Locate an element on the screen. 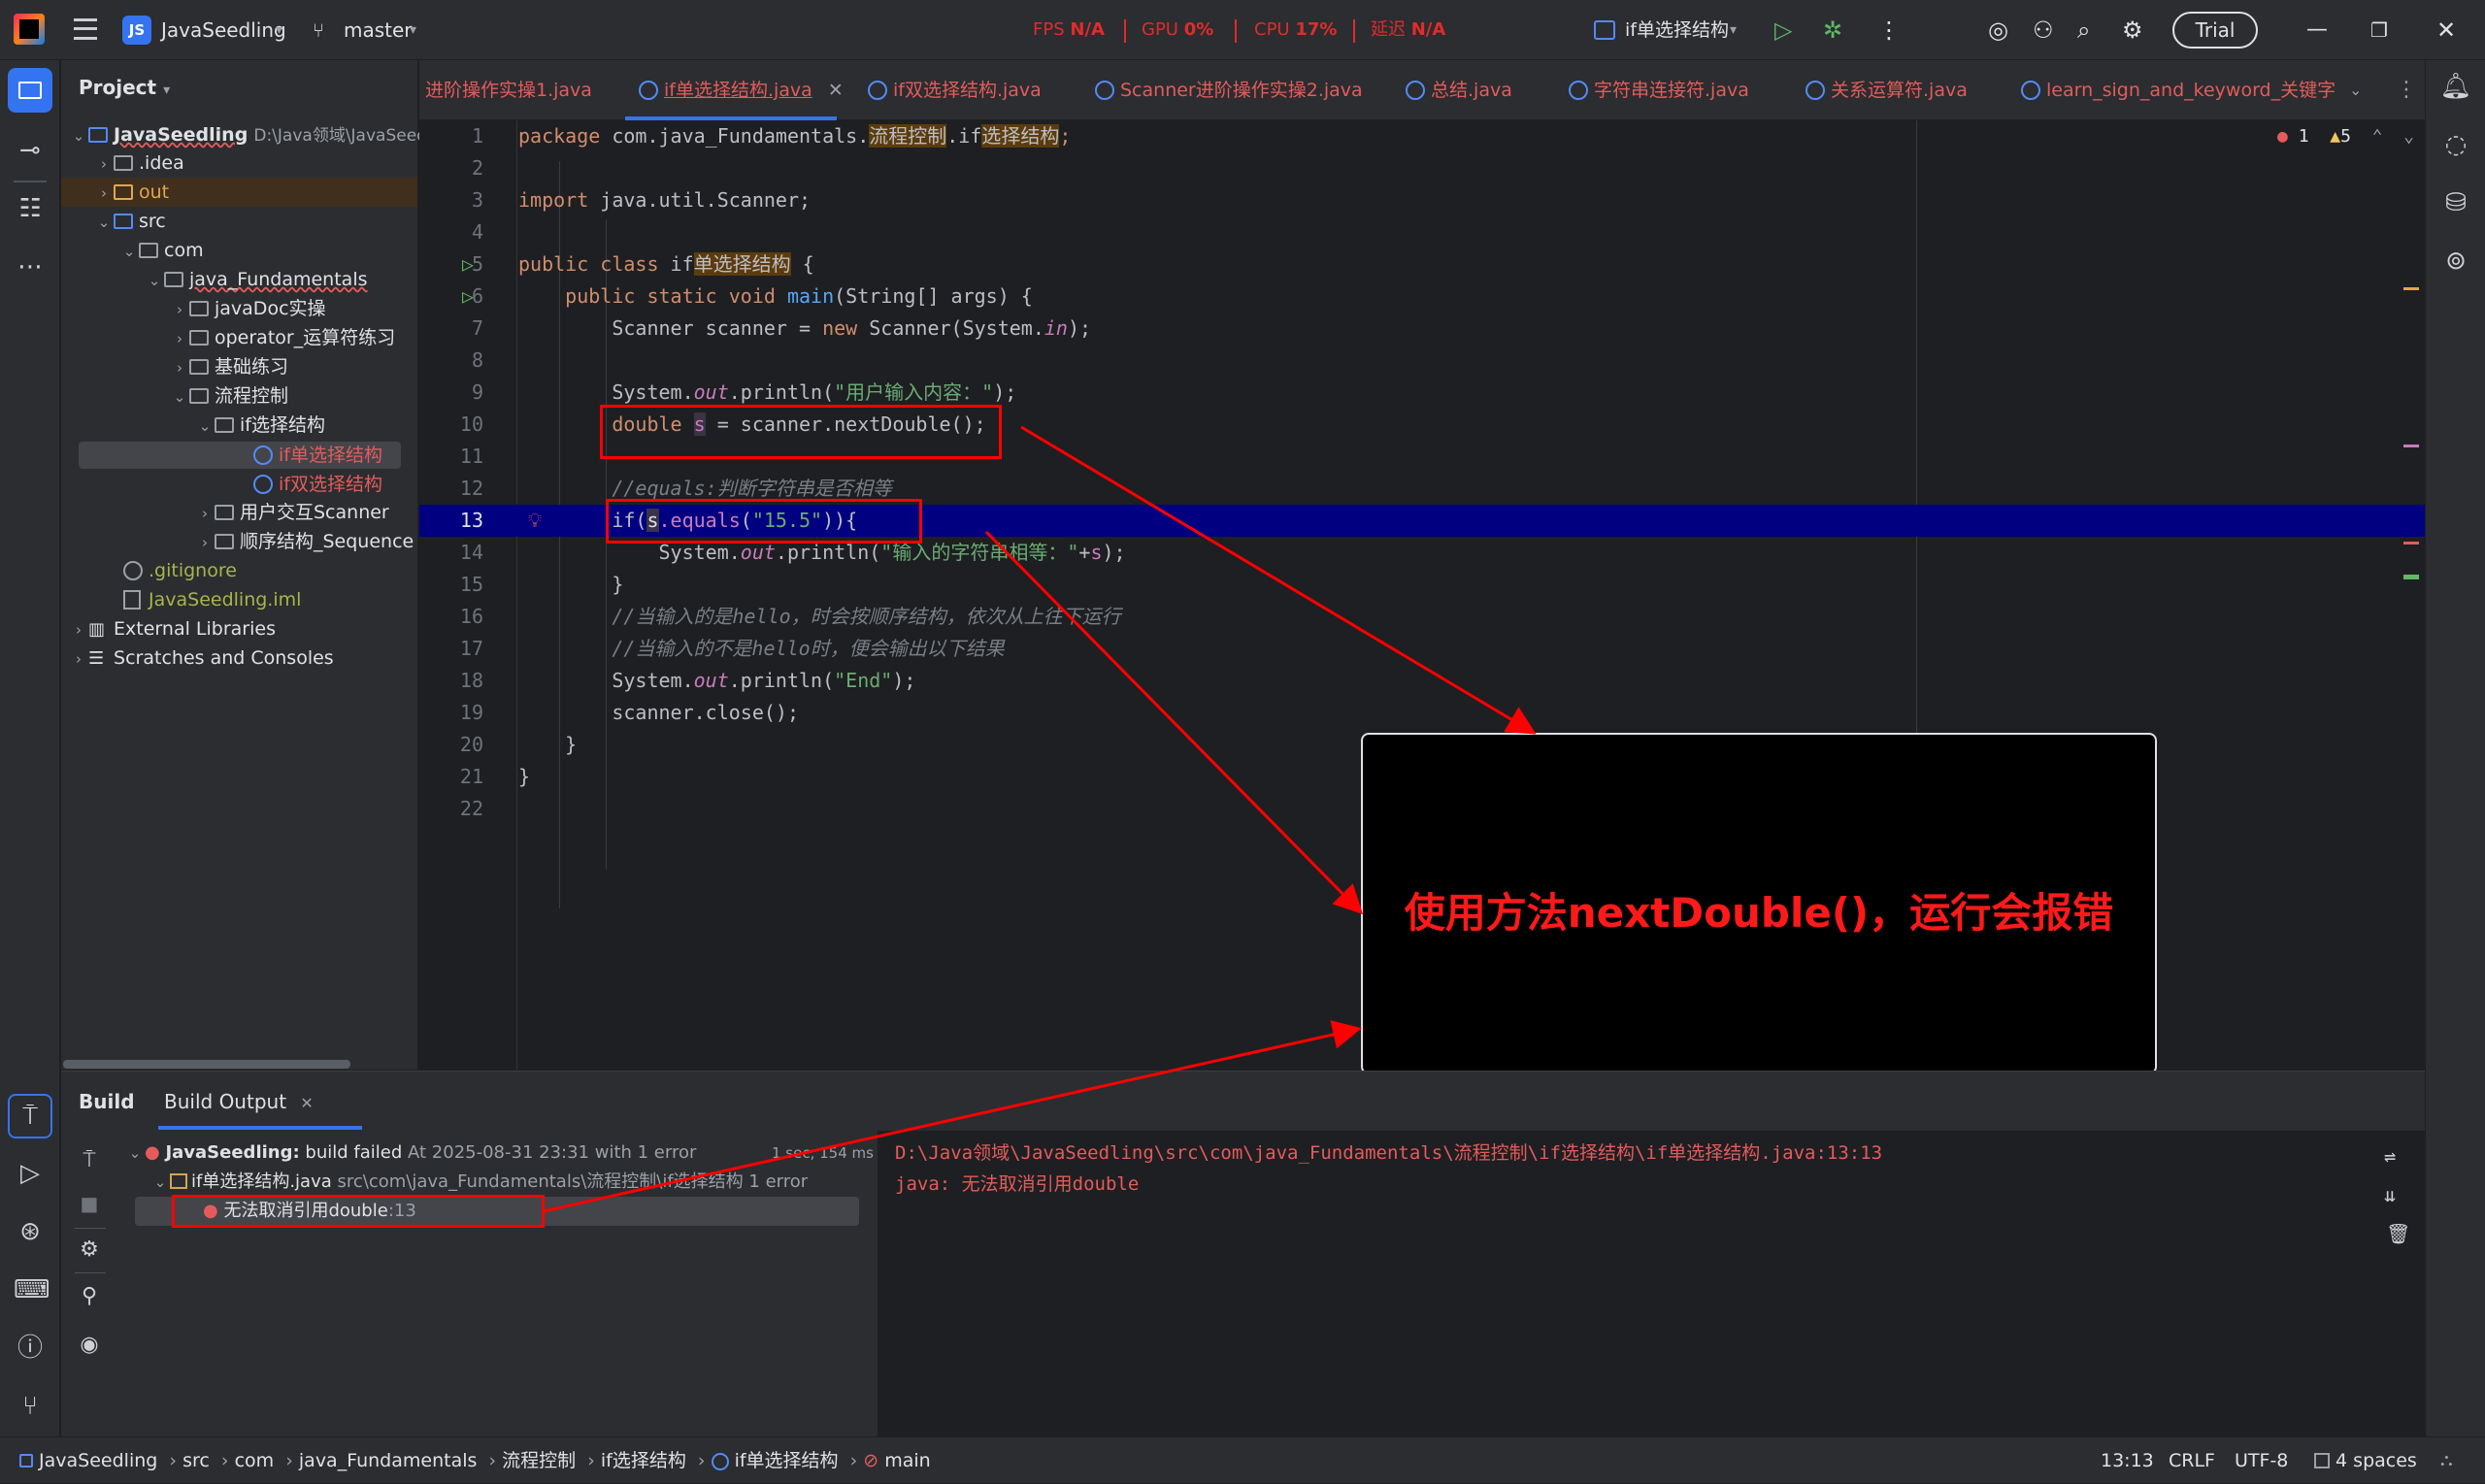 The image size is (2485, 1484). tree-item-javadoc: › javaDoc实操 is located at coordinates (248, 308).